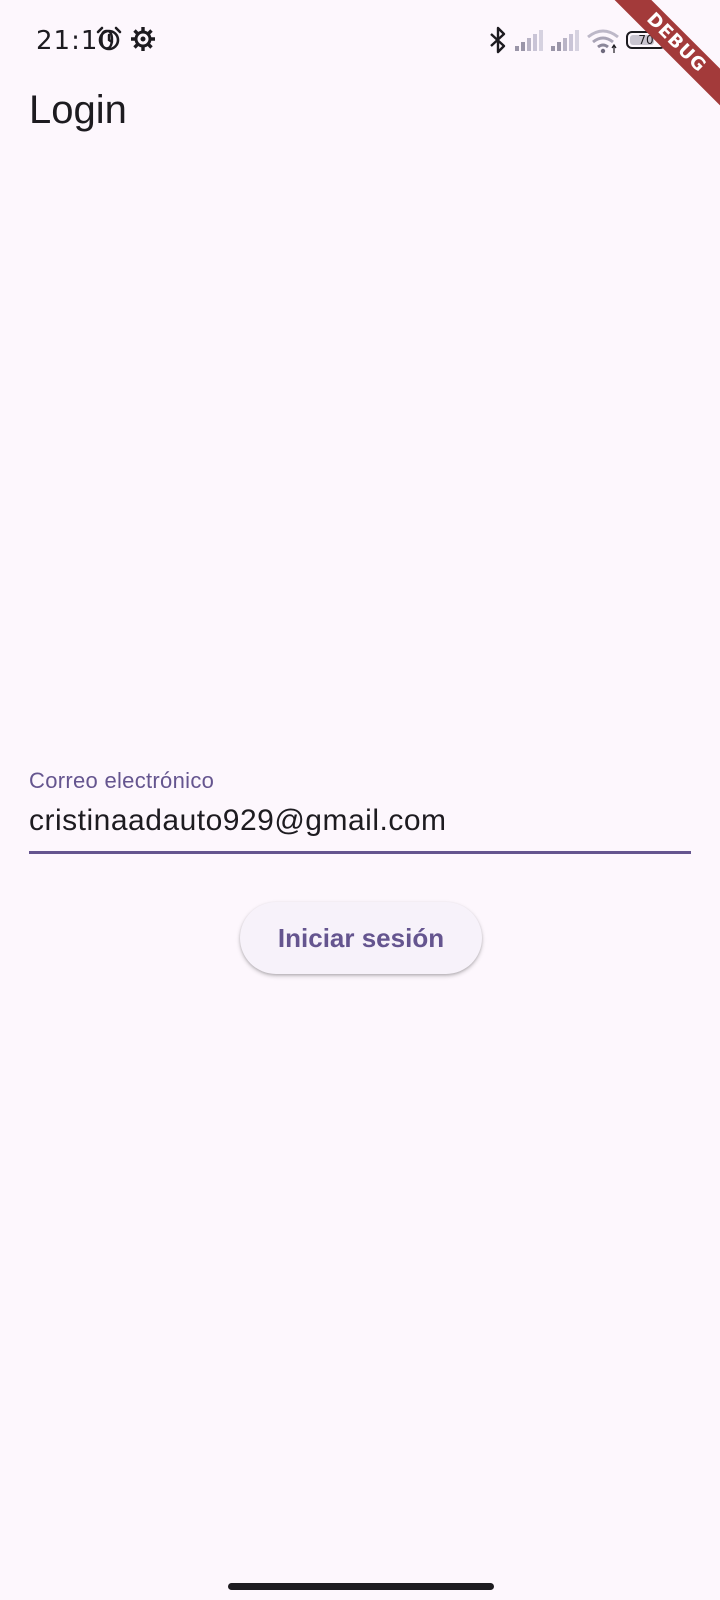 Image resolution: width=720 pixels, height=1600 pixels. Describe the element at coordinates (109, 38) in the screenshot. I see `alarm-icon` at that location.